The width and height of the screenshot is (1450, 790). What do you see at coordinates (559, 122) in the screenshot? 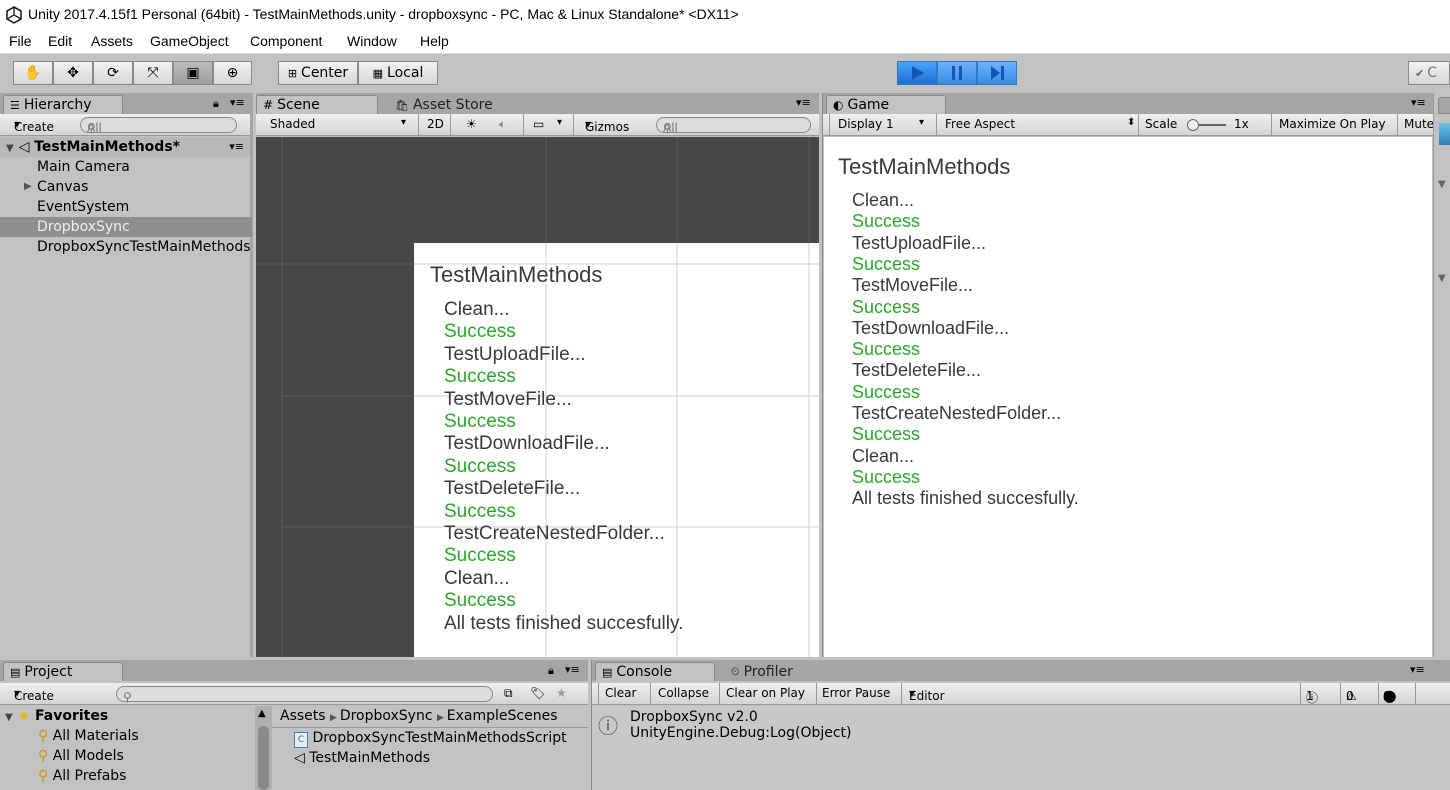
I see `effects-dropdown-arrow-icon: ▾` at bounding box center [559, 122].